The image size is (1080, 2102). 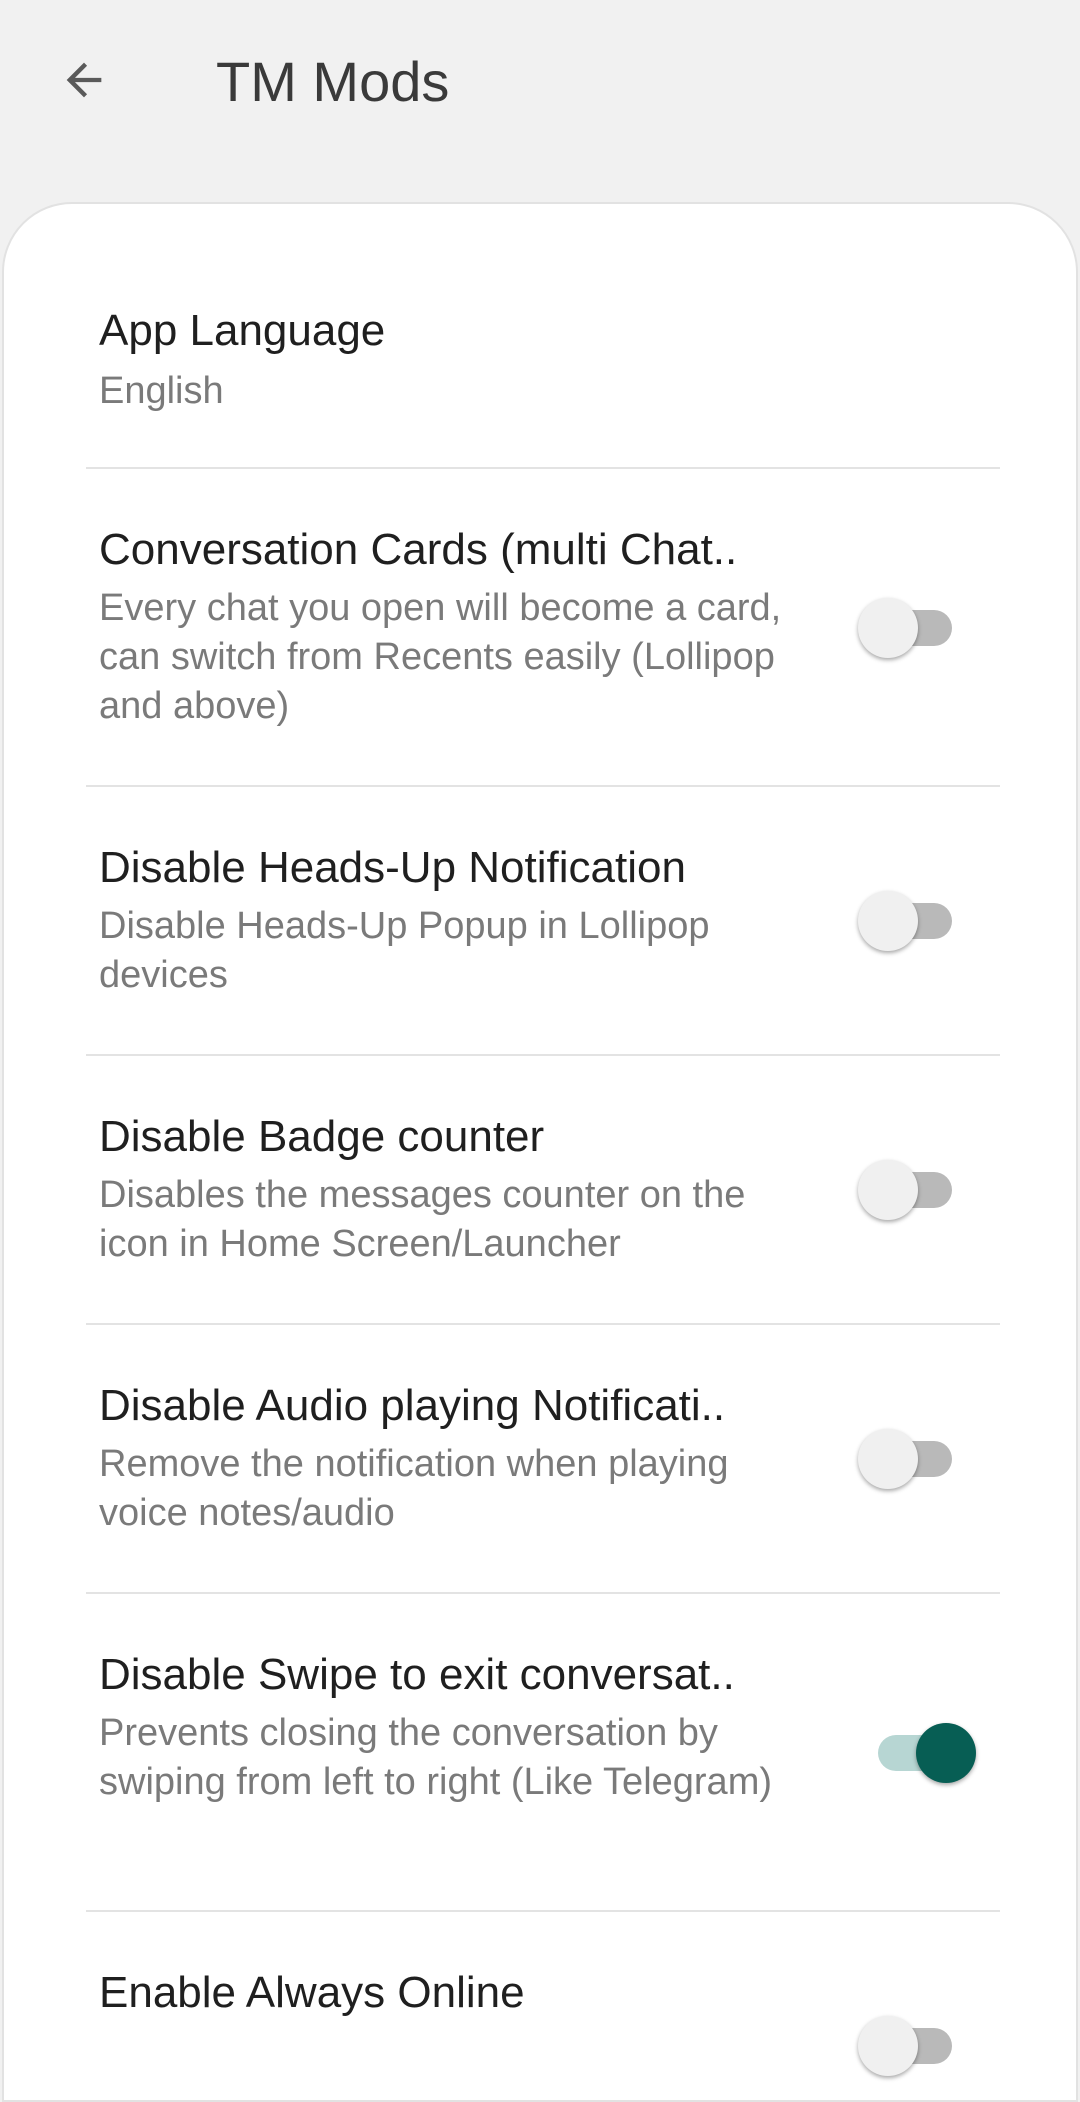 What do you see at coordinates (418, 549) in the screenshot?
I see `pref-title: Conversation Cards (multi Chat..` at bounding box center [418, 549].